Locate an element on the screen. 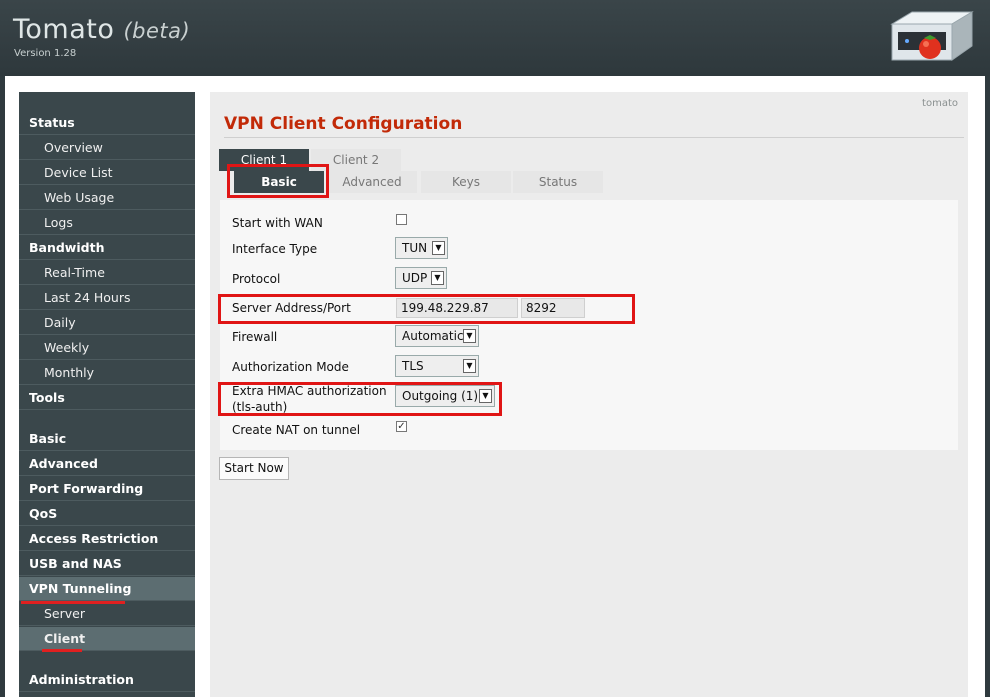 Image resolution: width=990 pixels, height=697 pixels. sidebar-item-vpn-tunneling: VPN Tunneling is located at coordinates (107, 589).